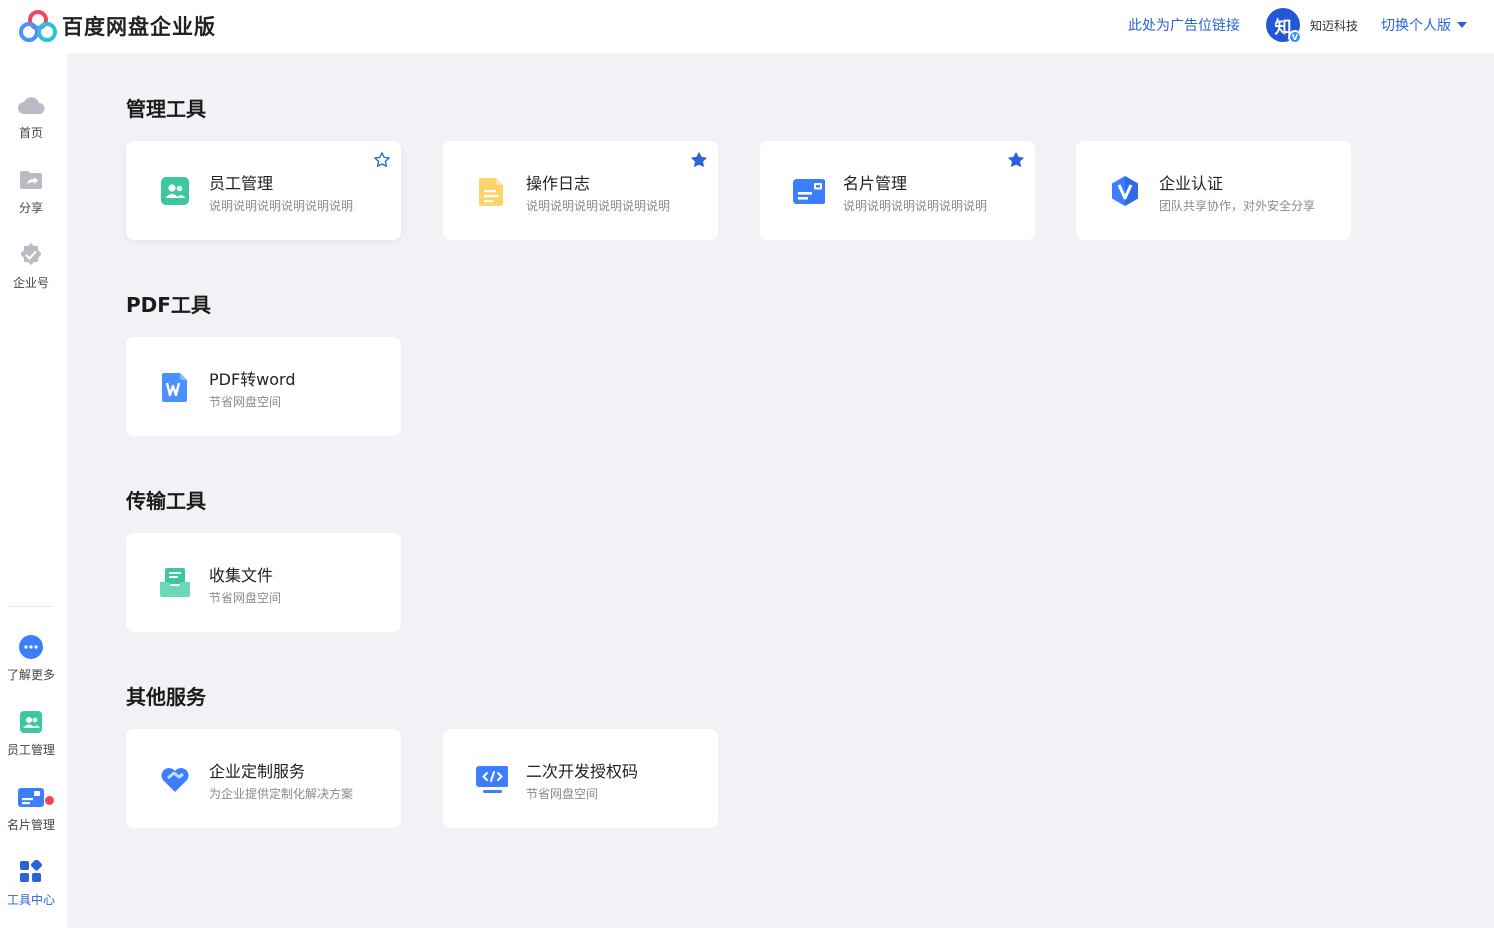 The image size is (1494, 928). I want to click on section-title-transfer: 传输工具, so click(166, 501).